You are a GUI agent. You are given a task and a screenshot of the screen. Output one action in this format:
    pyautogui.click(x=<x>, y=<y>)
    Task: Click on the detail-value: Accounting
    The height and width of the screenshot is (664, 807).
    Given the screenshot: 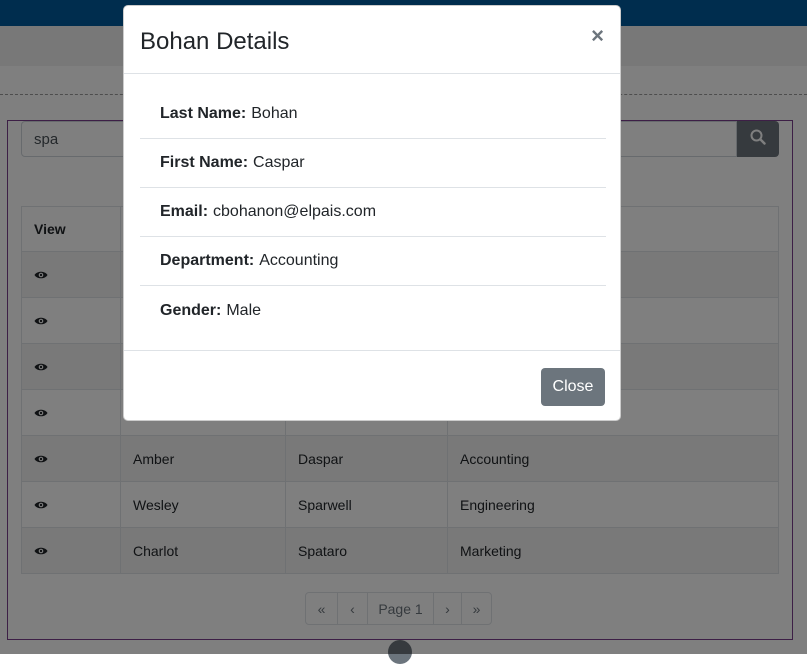 What is the action you would take?
    pyautogui.click(x=299, y=260)
    